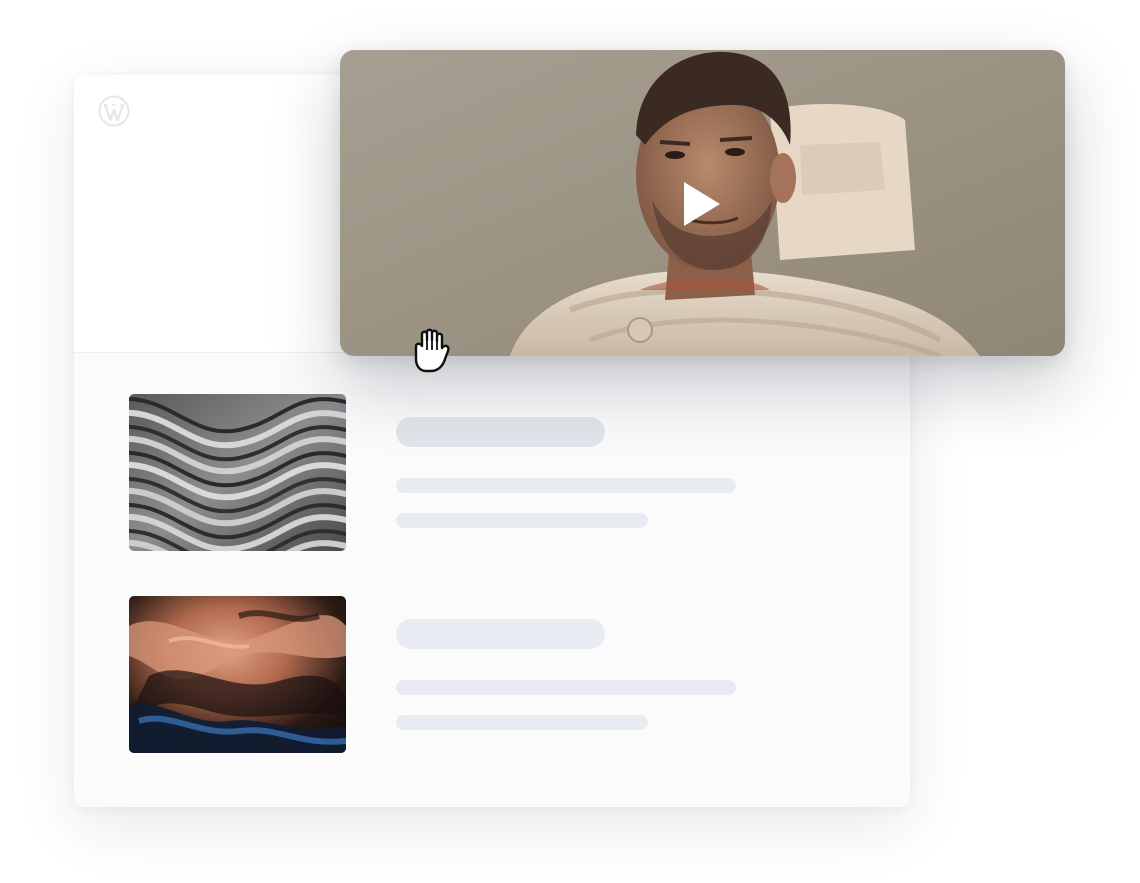 This screenshot has height=883, width=1140. I want to click on hand-cursor-icon, so click(436, 351).